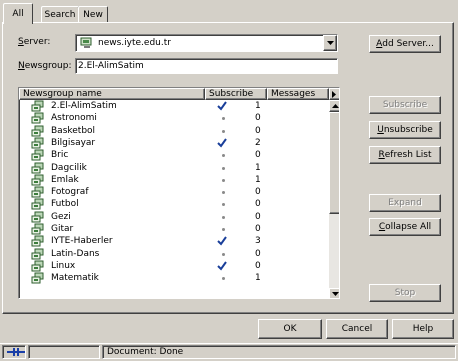 The image size is (458, 361). I want to click on tab-new: New, so click(93, 14).